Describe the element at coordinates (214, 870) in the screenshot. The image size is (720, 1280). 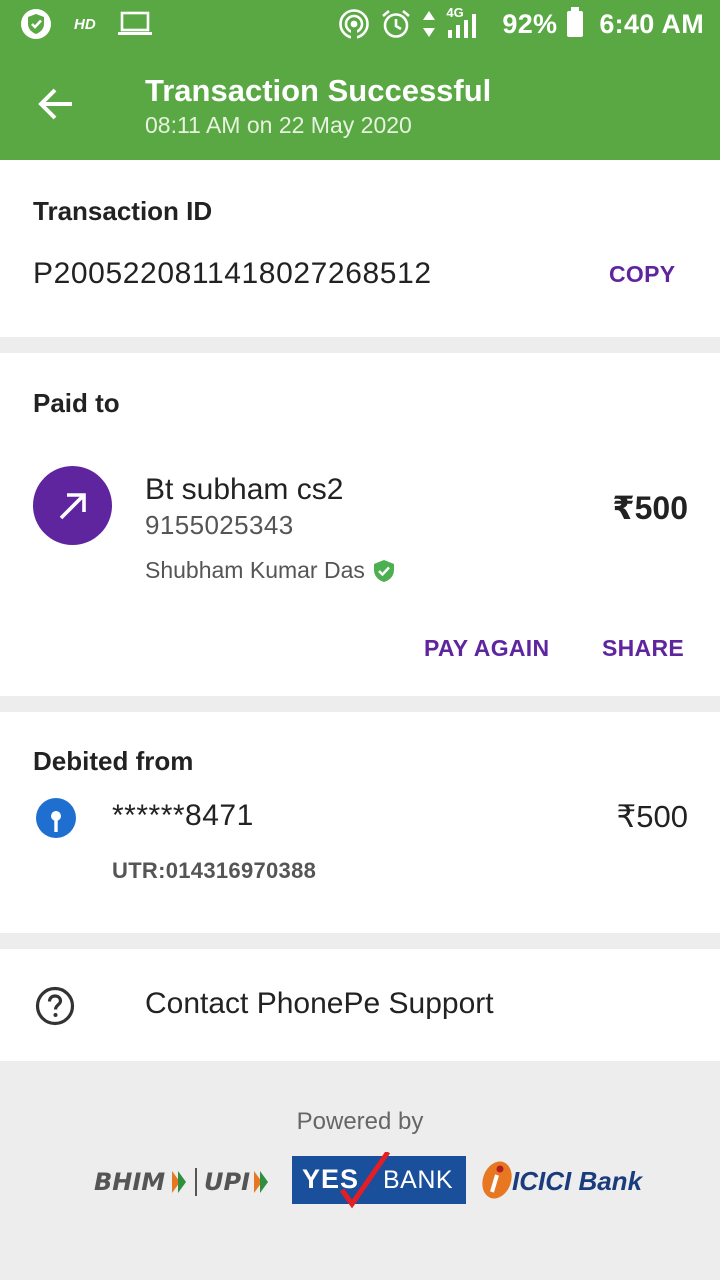
I see `utr-number: UTR:014316970388` at that location.